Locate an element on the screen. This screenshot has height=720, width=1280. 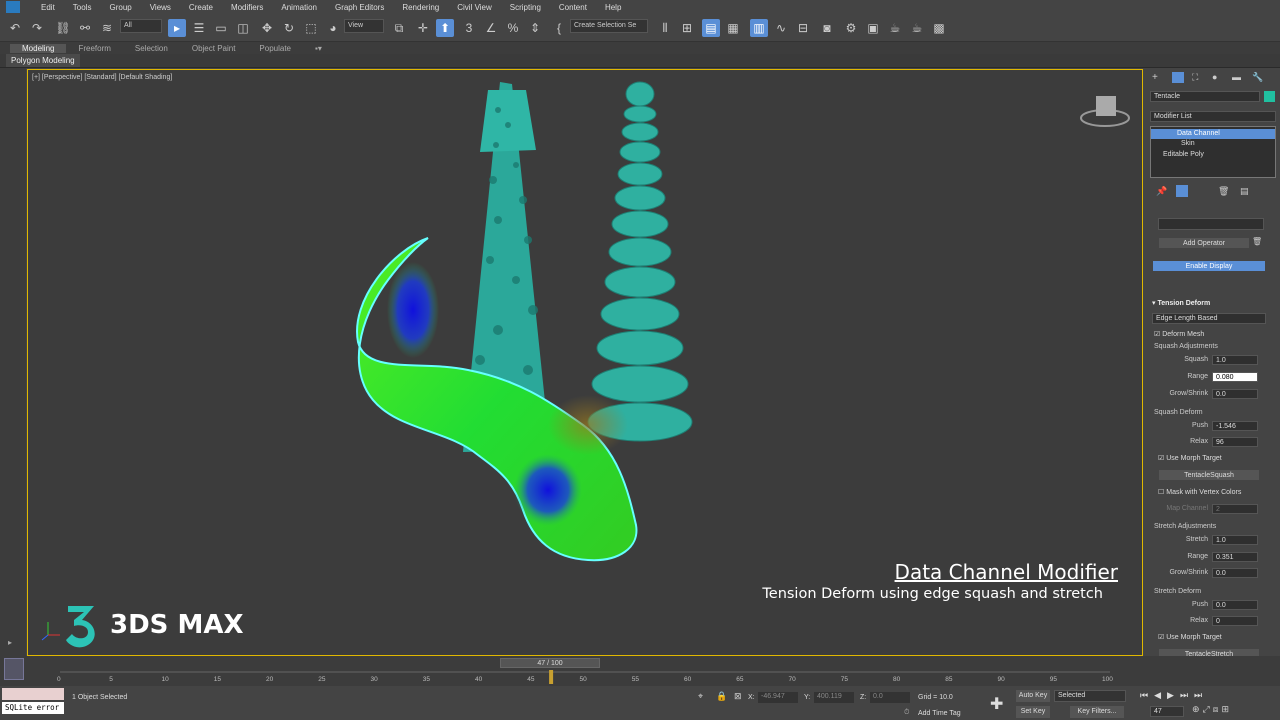
use-morph-target-2-checkbox: ☑ Use Morph Target is located at coordinates (1190, 637).